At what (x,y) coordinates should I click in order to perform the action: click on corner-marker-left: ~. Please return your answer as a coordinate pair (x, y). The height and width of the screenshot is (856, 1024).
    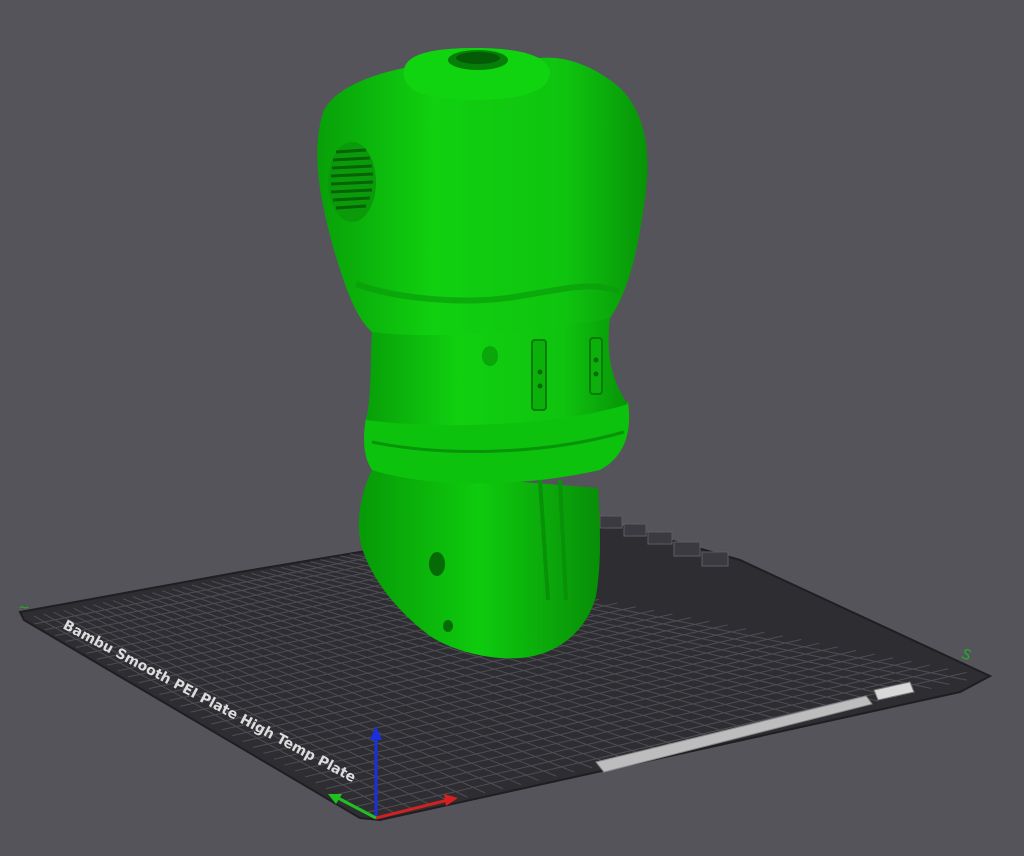
    Looking at the image, I should click on (24, 608).